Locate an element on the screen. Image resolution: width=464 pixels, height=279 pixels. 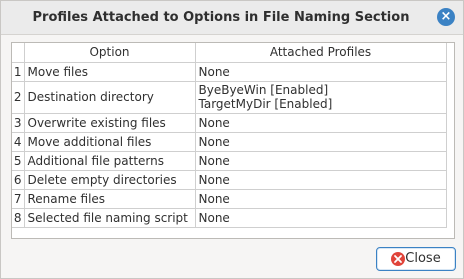
option-cell: Selected file naming script is located at coordinates (110, 218).